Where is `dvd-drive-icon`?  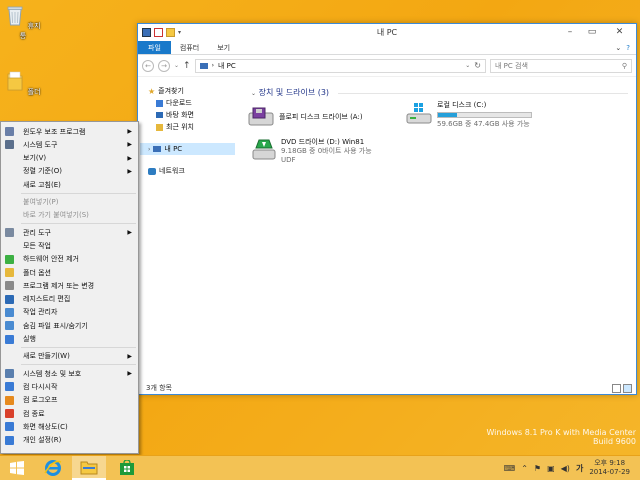
dvd-drive-icon is located at coordinates (264, 149).